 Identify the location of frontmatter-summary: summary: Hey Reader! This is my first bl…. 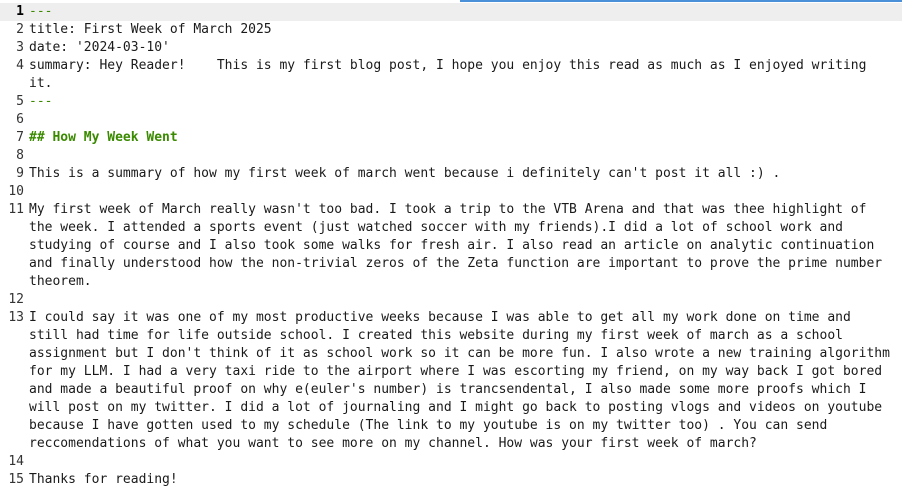
(463, 75).